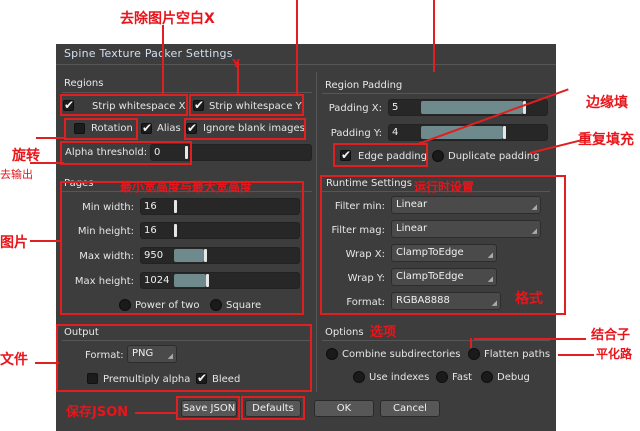 This screenshot has height=431, width=640. What do you see at coordinates (436, 93) in the screenshot?
I see `region-padding-divider` at bounding box center [436, 93].